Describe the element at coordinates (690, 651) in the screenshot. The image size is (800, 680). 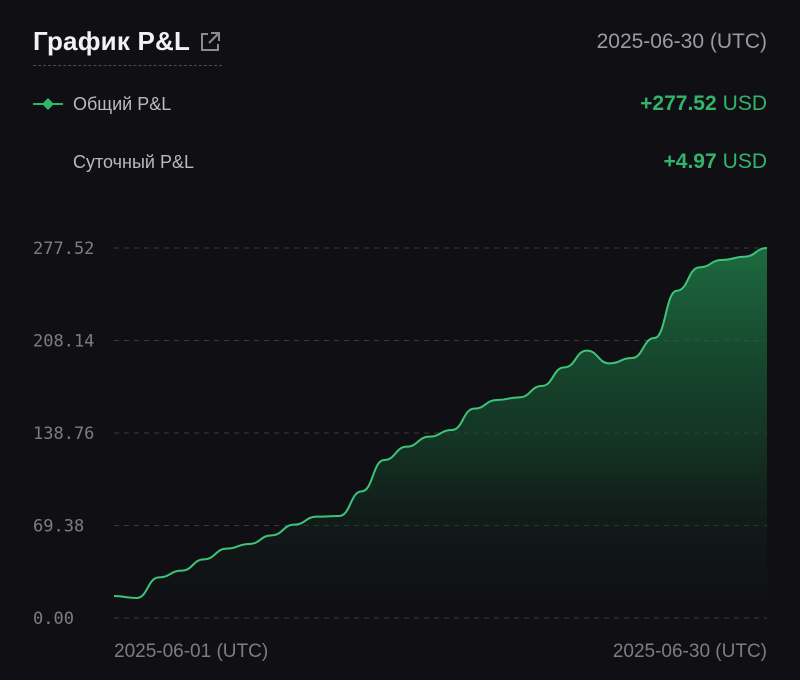
I see `x-tick-label-end: 2025-06-30 (UTC)` at that location.